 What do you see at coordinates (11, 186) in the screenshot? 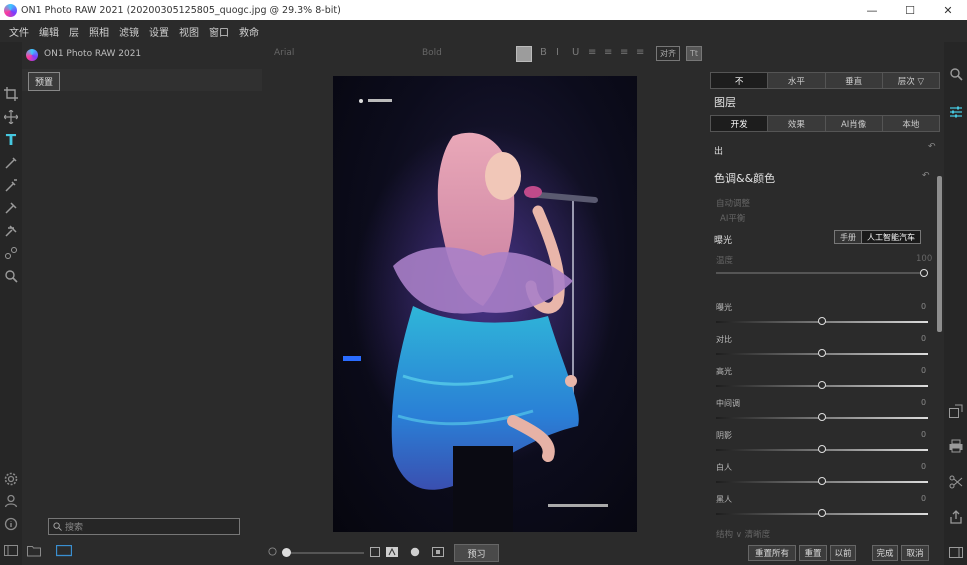
I see `perfect-eraser-icon` at bounding box center [11, 186].